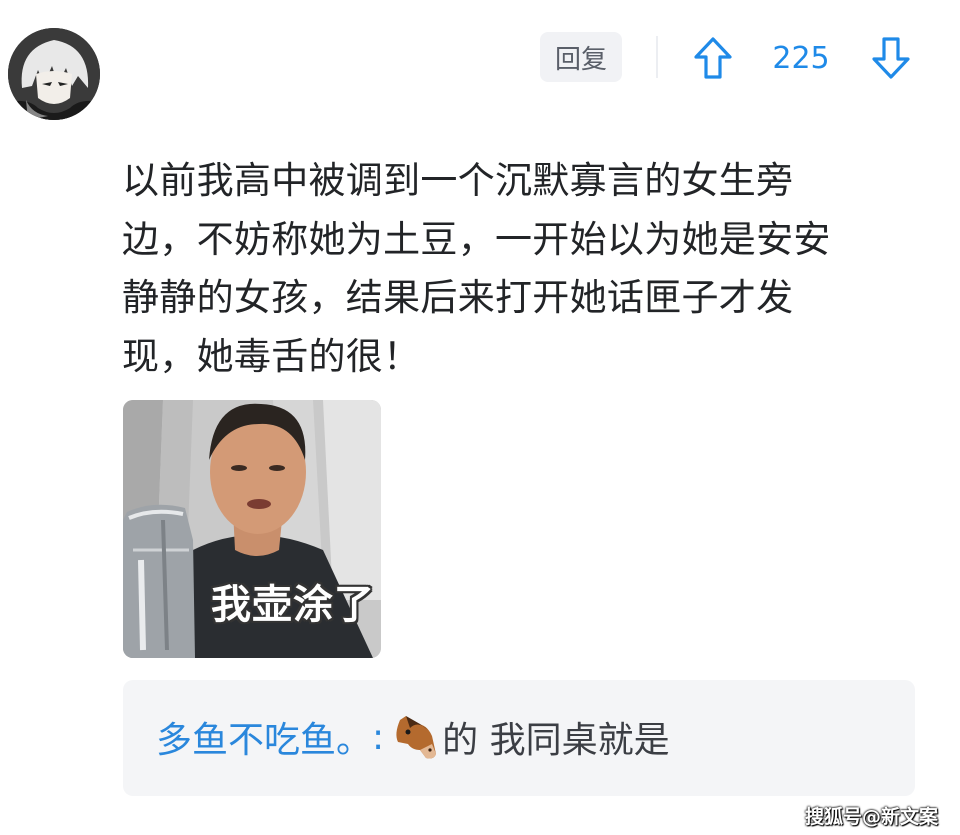 Image resolution: width=960 pixels, height=835 pixels. Describe the element at coordinates (293, 605) in the screenshot. I see `meme-caption: 我壶涂了` at that location.